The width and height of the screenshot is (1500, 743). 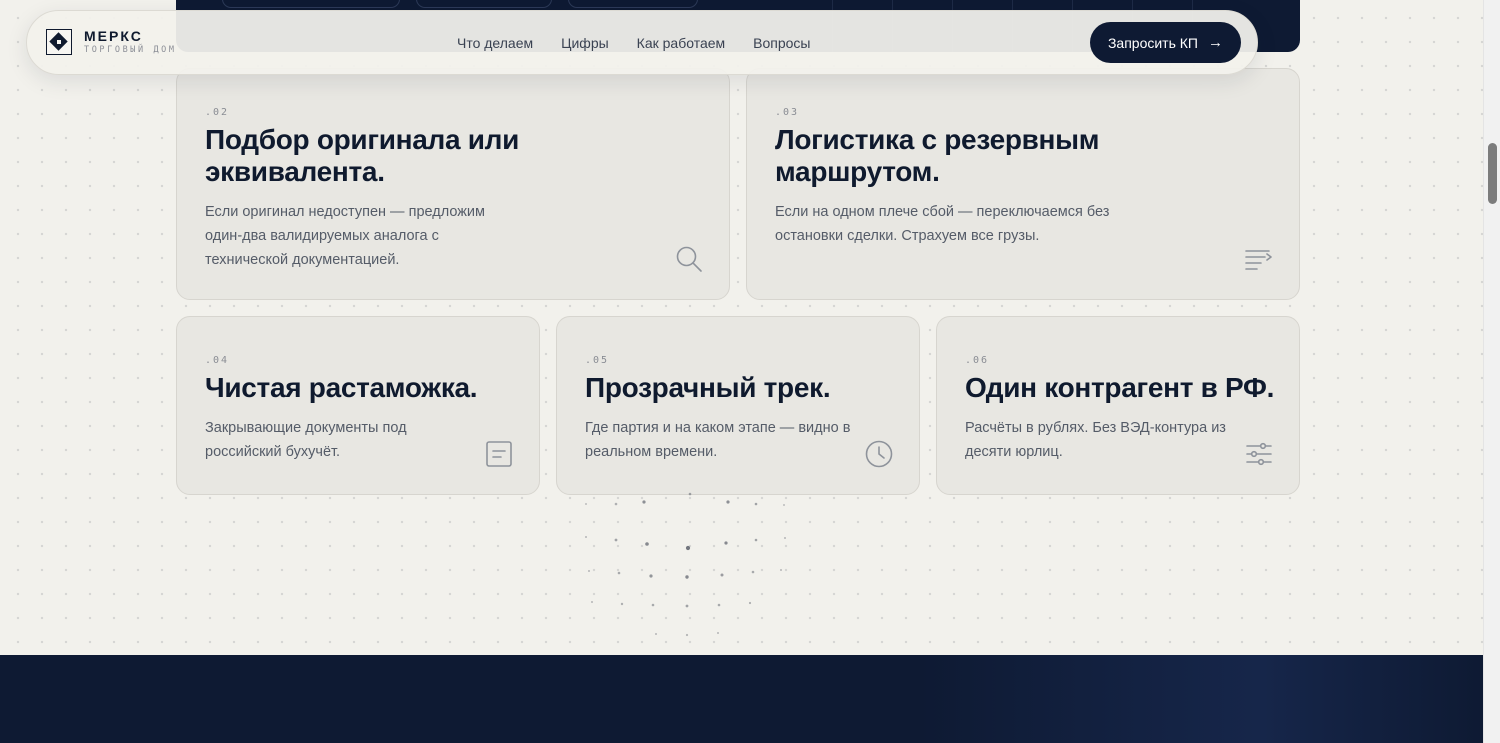 What do you see at coordinates (681, 43) in the screenshot?
I see `nav-link-how-we-work: Как работаем` at bounding box center [681, 43].